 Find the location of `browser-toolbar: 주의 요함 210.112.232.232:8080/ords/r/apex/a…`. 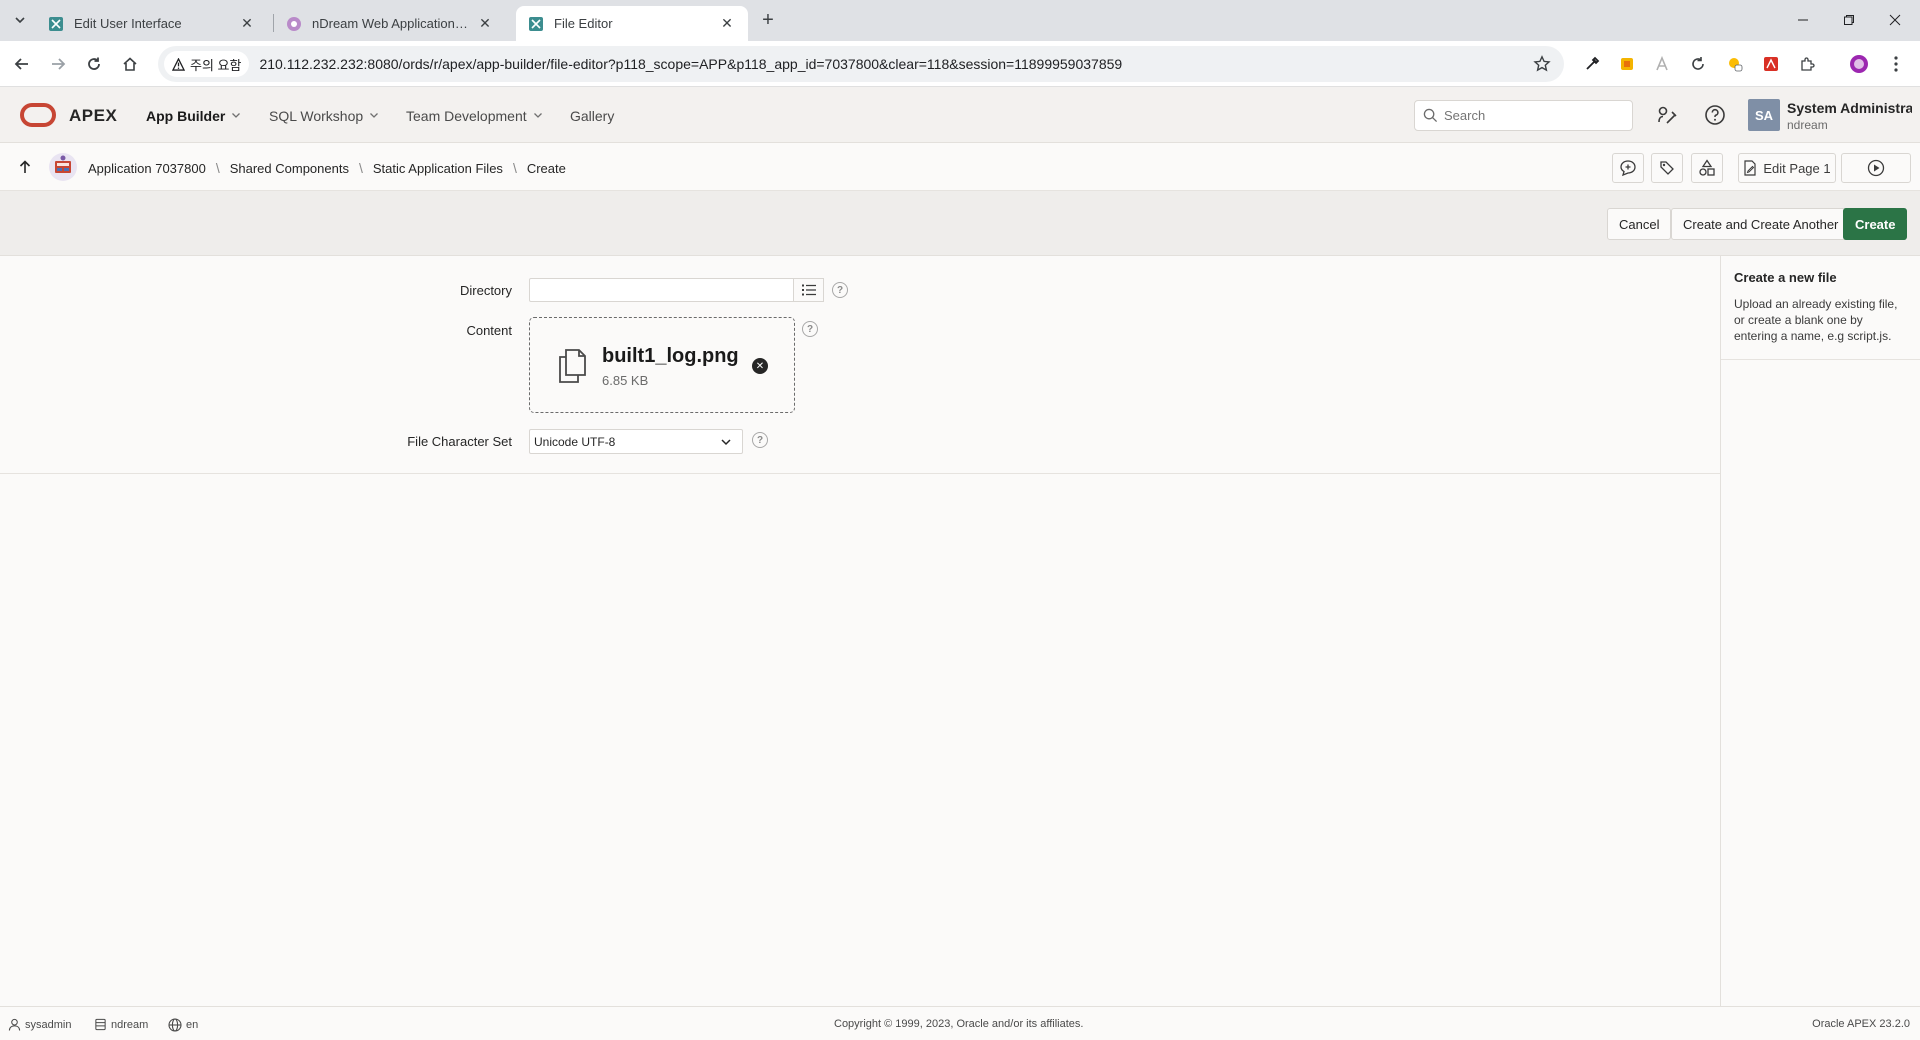

browser-toolbar: 주의 요함 210.112.232.232:8080/ords/r/apex/a… is located at coordinates (960, 64).